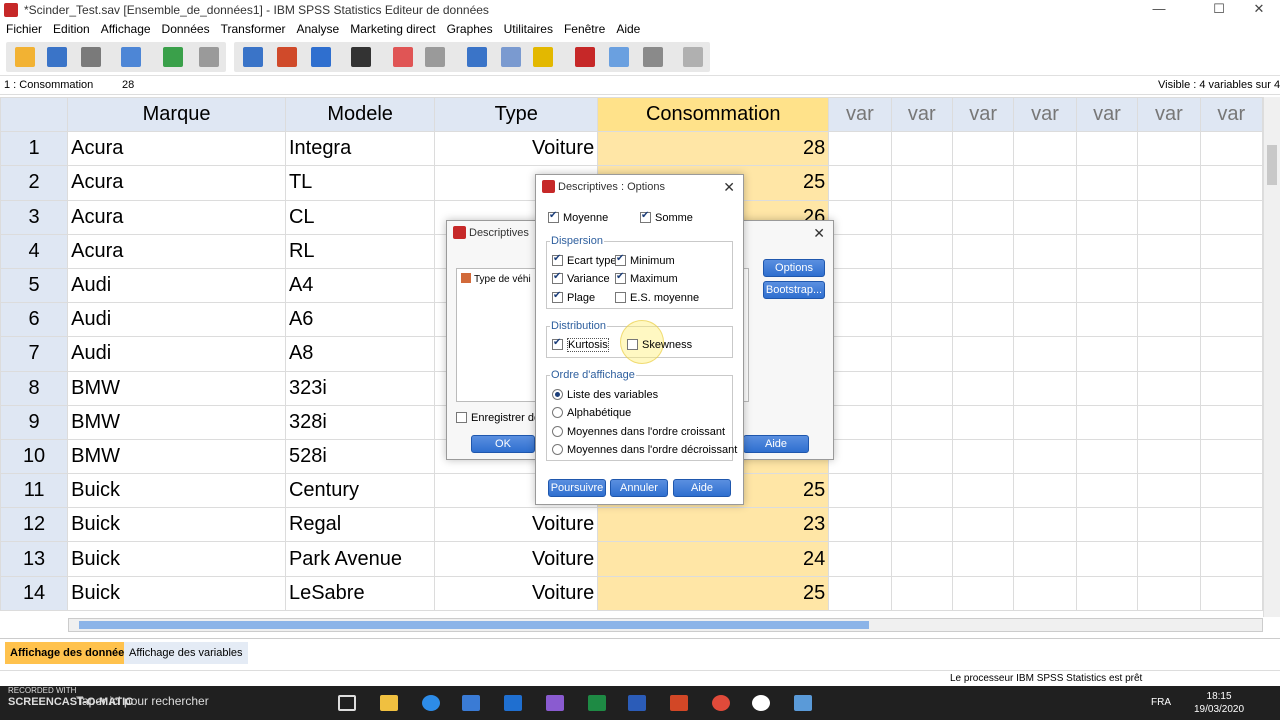  I want to click on menu-analyse: Analyse, so click(318, 28).